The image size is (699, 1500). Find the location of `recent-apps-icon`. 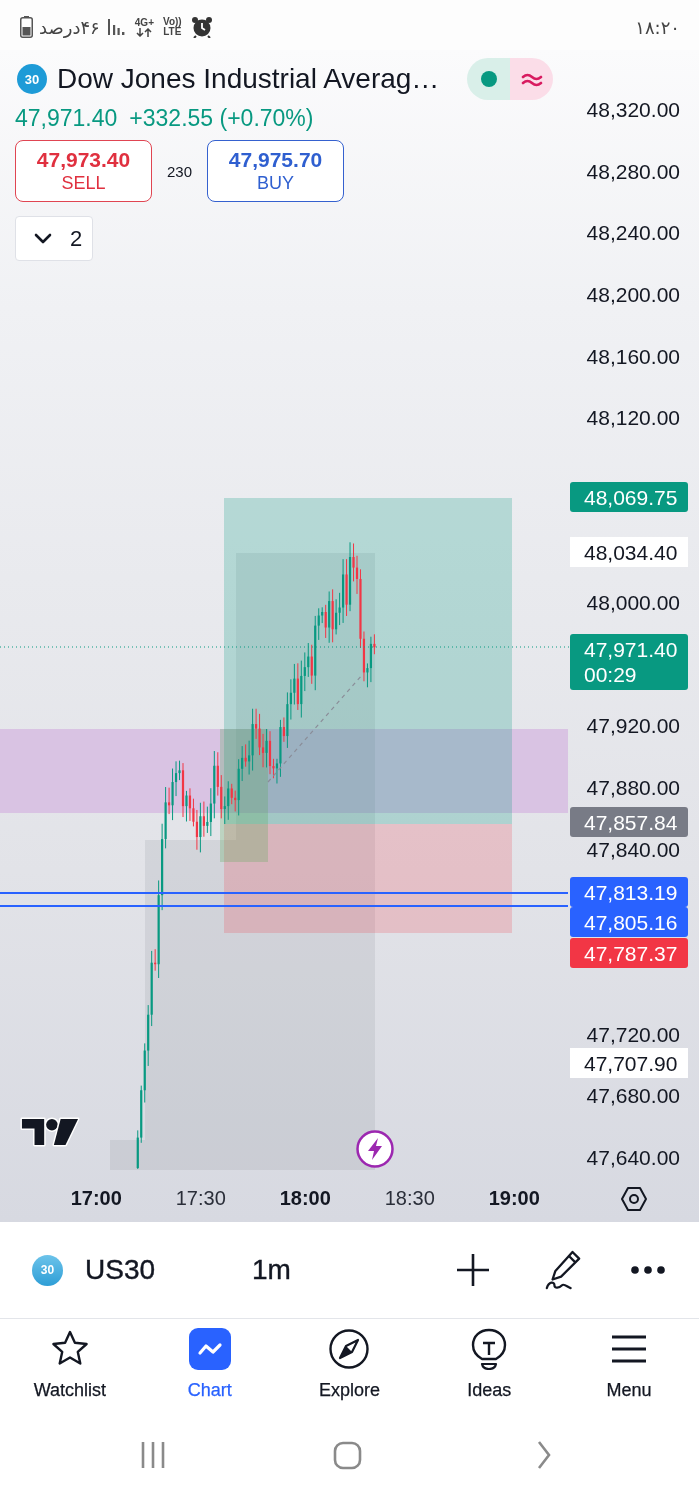

recent-apps-icon is located at coordinates (153, 1455).